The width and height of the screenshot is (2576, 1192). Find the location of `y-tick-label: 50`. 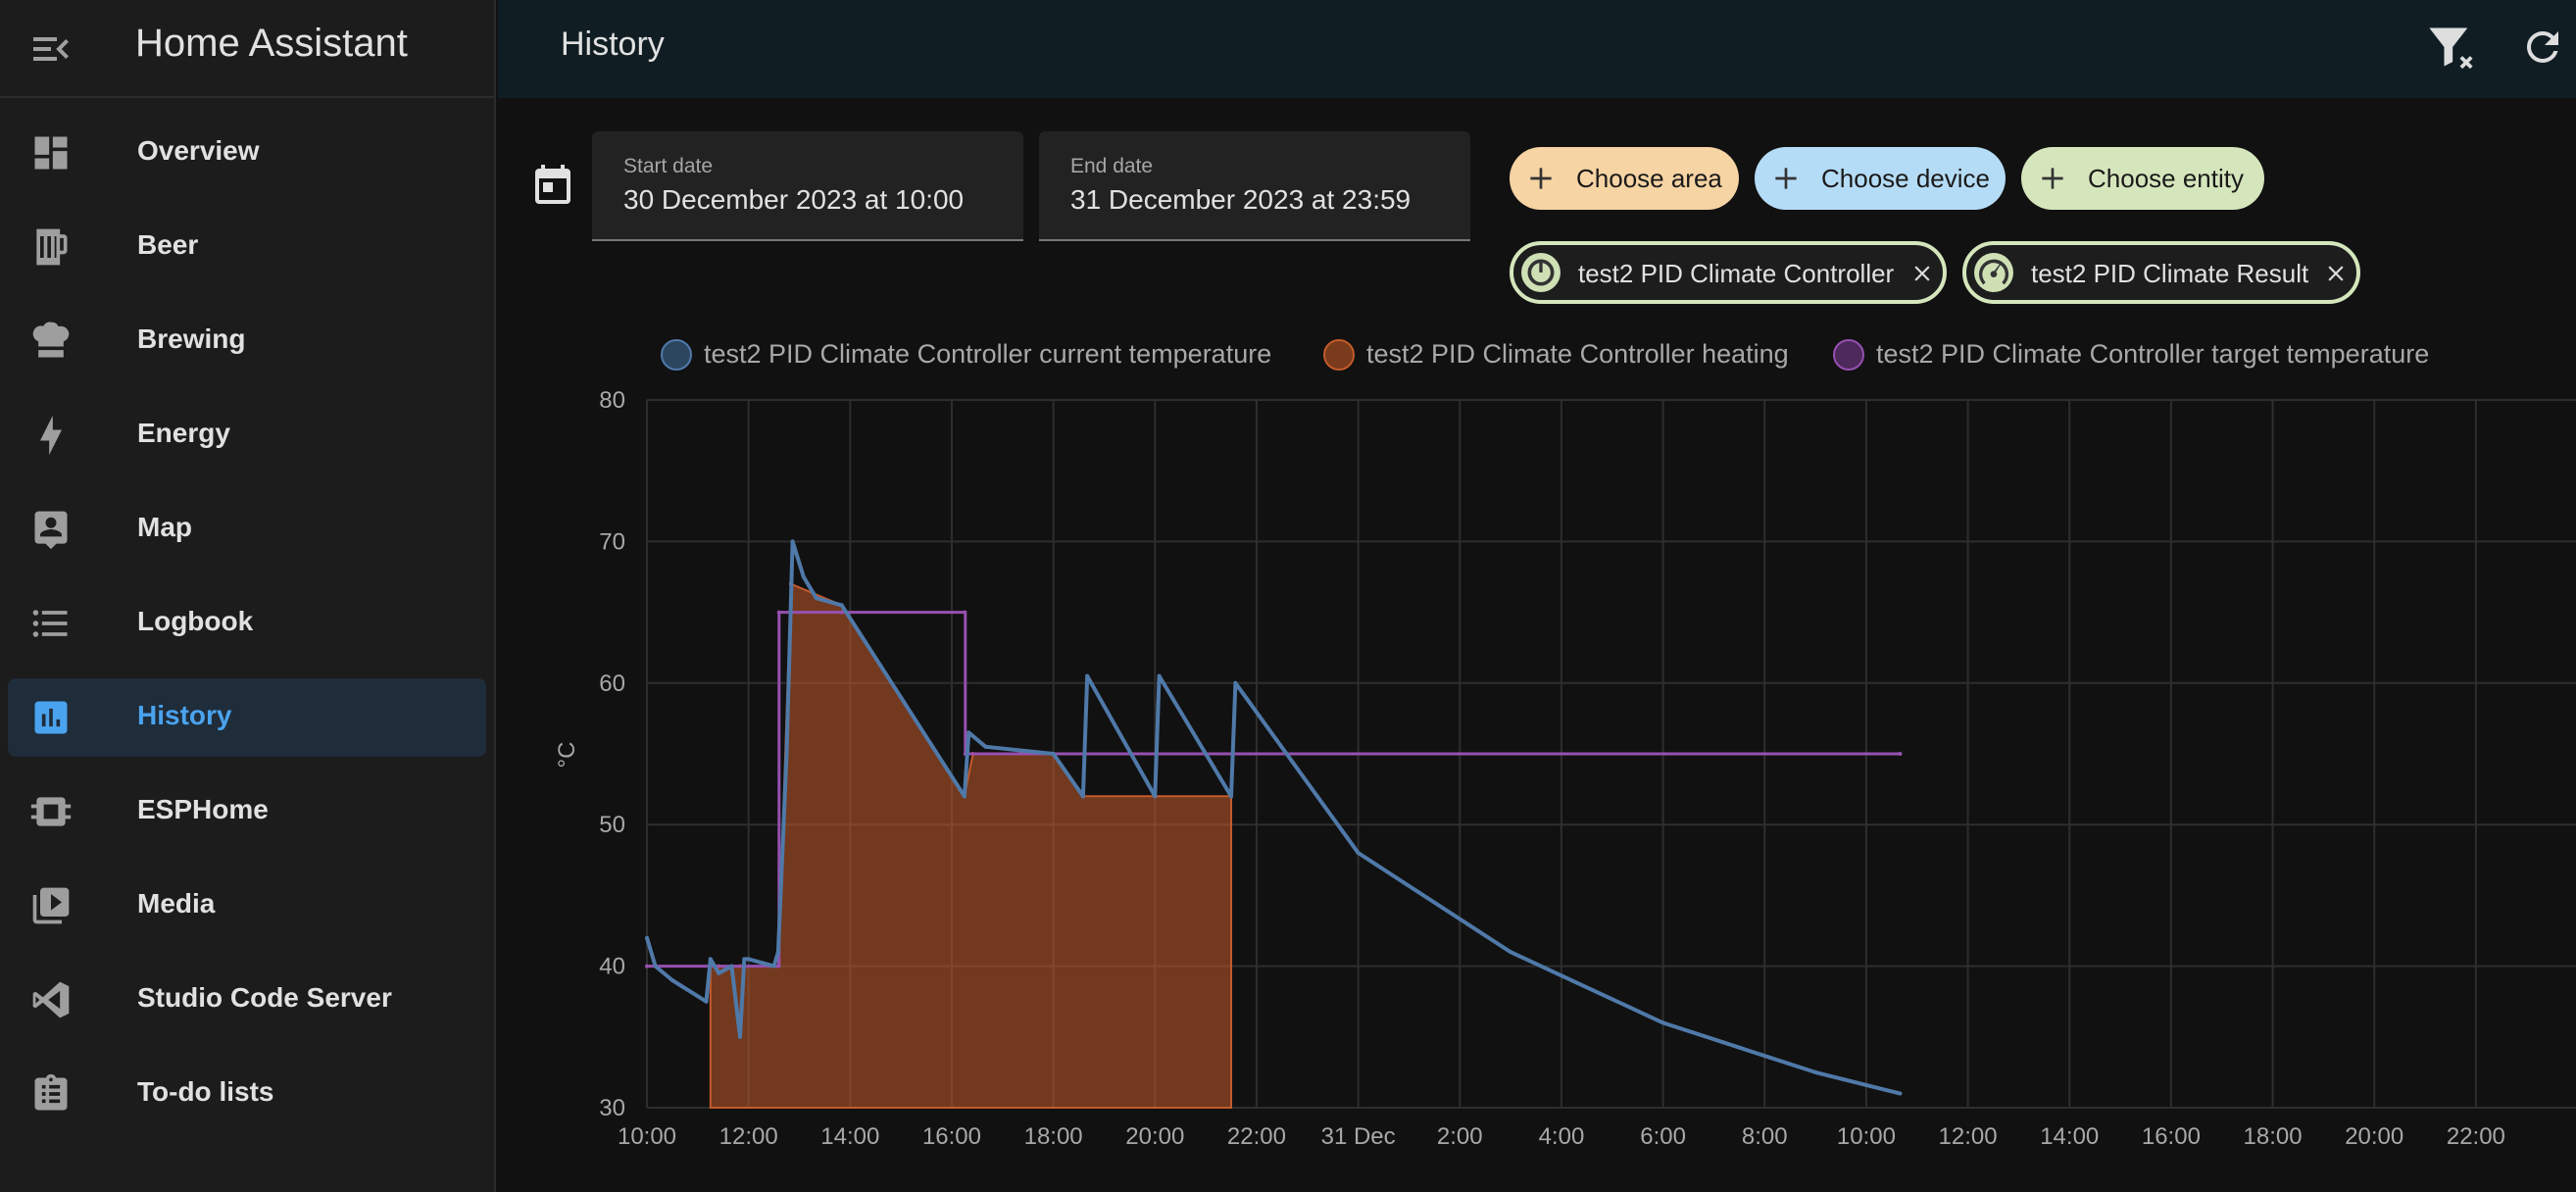

y-tick-label: 50 is located at coordinates (612, 825).